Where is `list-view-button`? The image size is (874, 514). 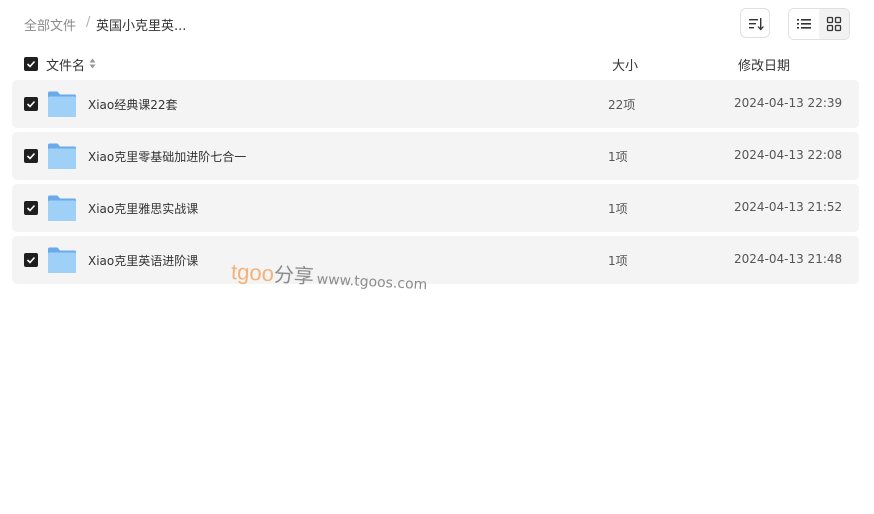
list-view-button is located at coordinates (804, 24).